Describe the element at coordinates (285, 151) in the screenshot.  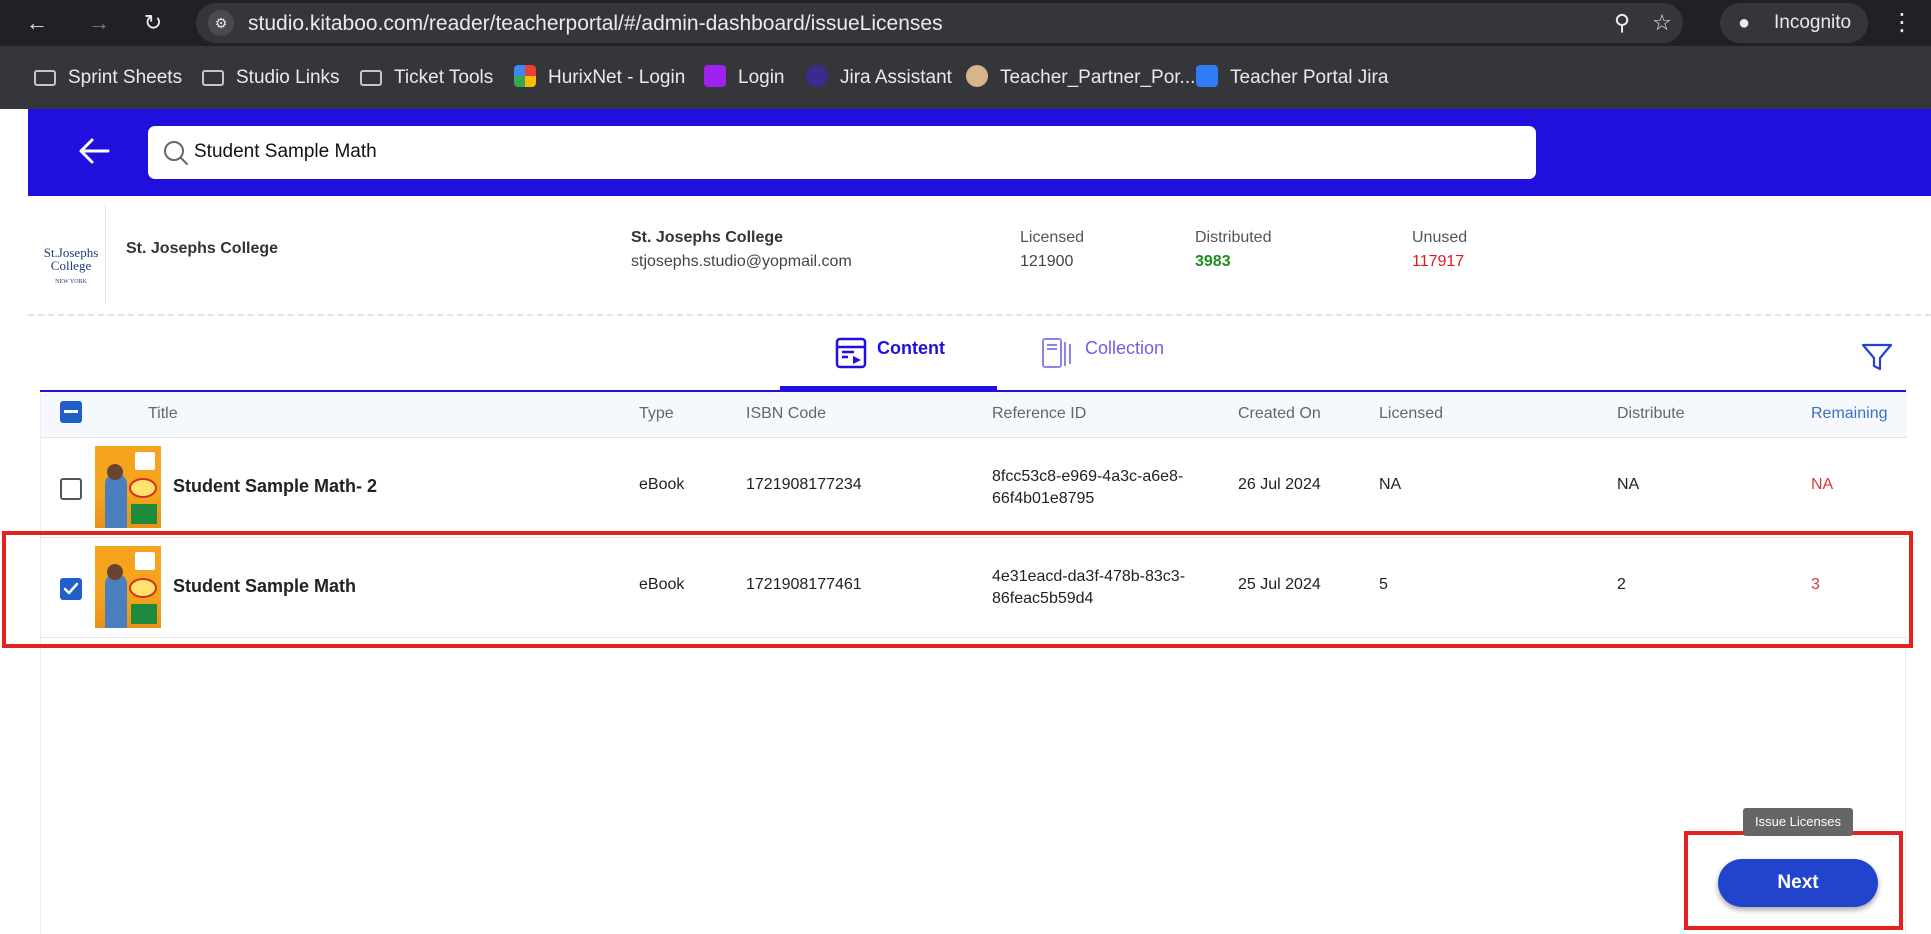
I see `search-value: Student Sample Math` at that location.